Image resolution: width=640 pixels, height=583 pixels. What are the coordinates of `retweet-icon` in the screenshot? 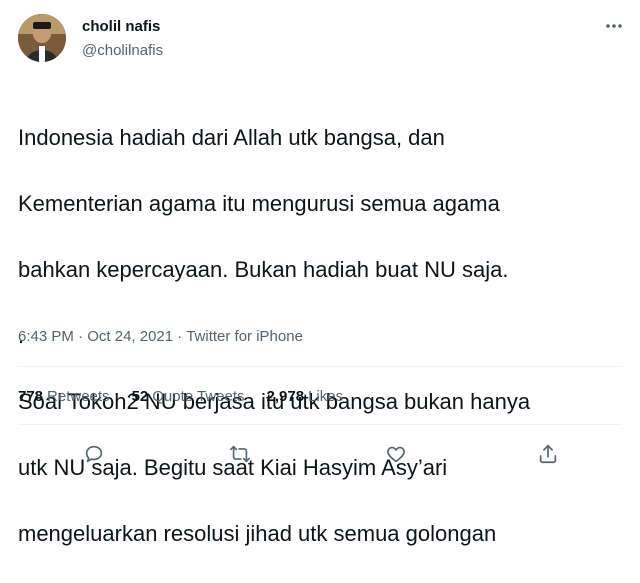 It's located at (240, 454).